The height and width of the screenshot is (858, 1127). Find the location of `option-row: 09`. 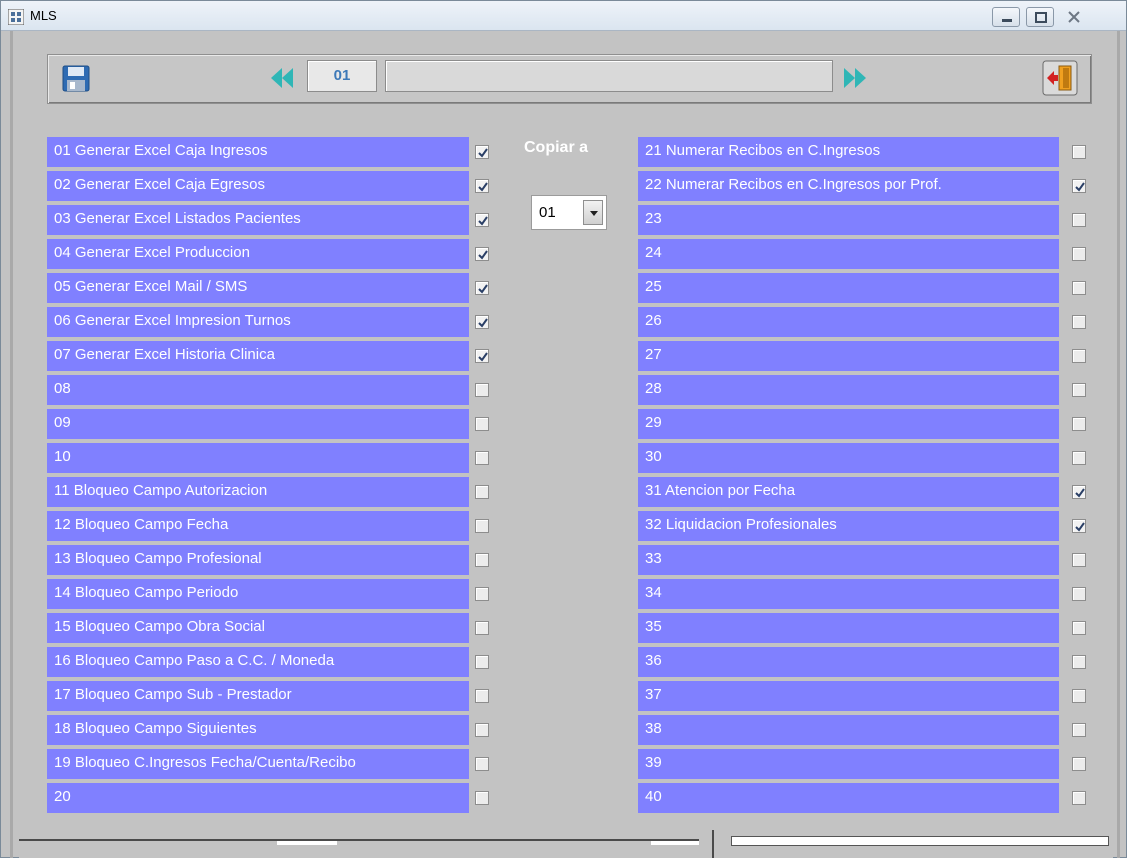

option-row: 09 is located at coordinates (258, 424).